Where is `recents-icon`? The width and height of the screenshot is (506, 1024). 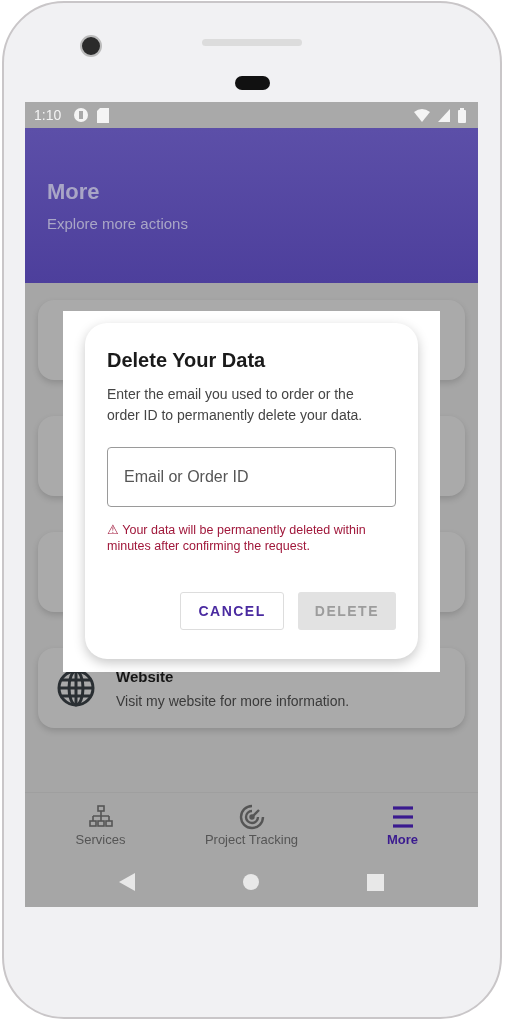
recents-icon is located at coordinates (375, 882).